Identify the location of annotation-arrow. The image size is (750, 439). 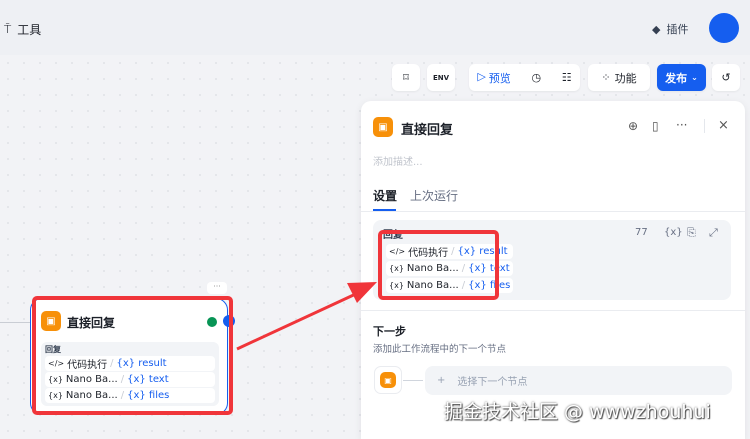
(306, 316).